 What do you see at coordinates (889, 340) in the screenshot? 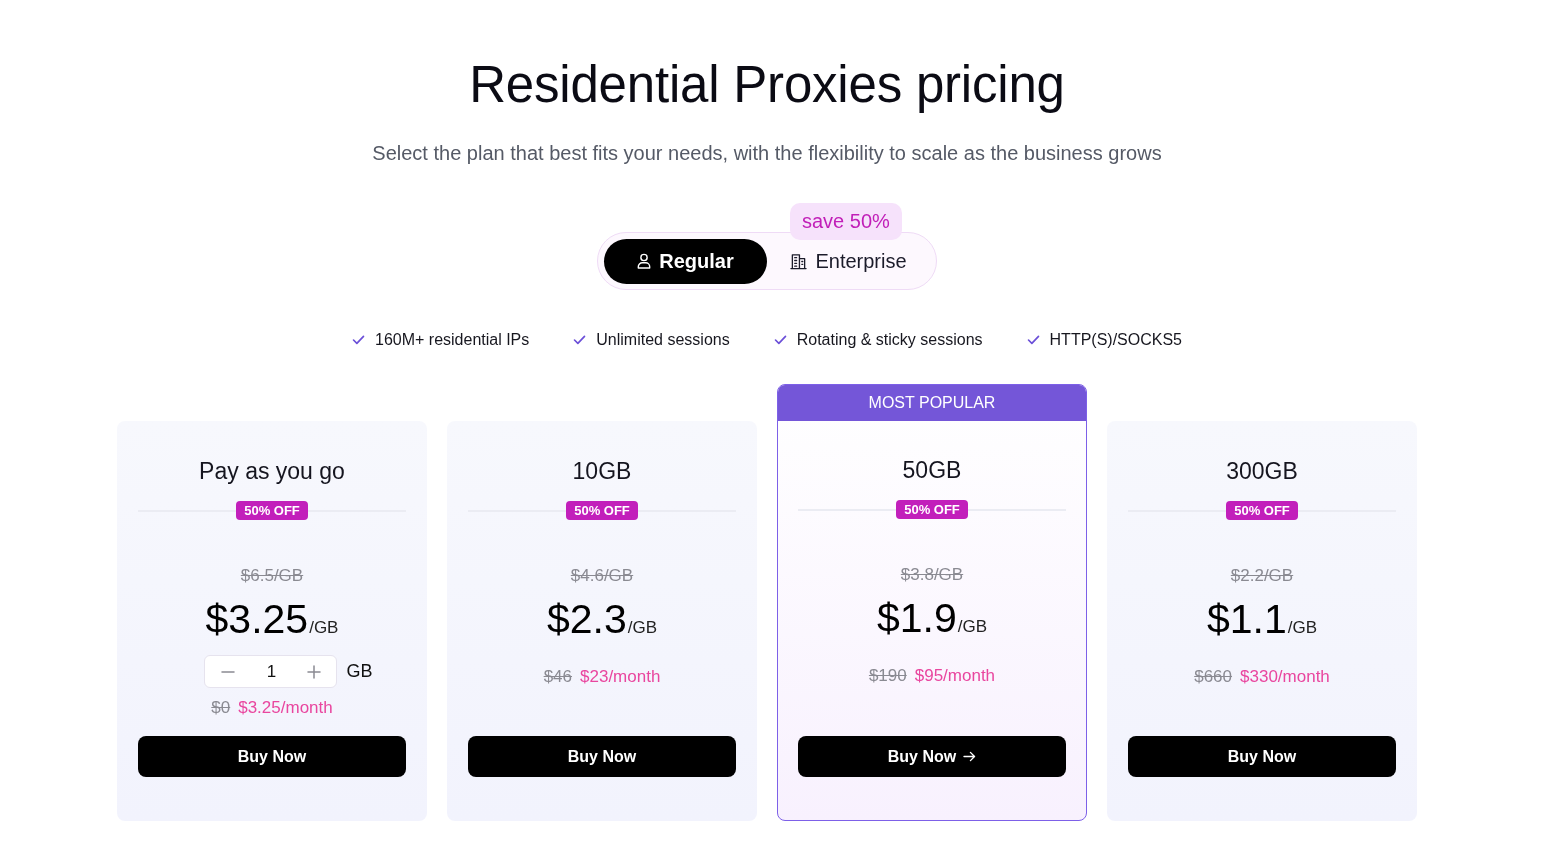
I see `feature-text: Rotating & sticky sessions` at bounding box center [889, 340].